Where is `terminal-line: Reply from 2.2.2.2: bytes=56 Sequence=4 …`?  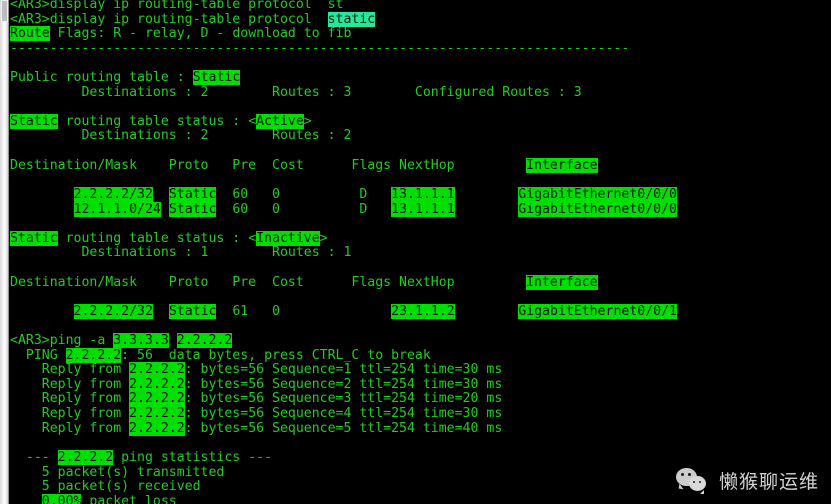
terminal-line: Reply from 2.2.2.2: bytes=56 Sequence=4 … is located at coordinates (420, 414).